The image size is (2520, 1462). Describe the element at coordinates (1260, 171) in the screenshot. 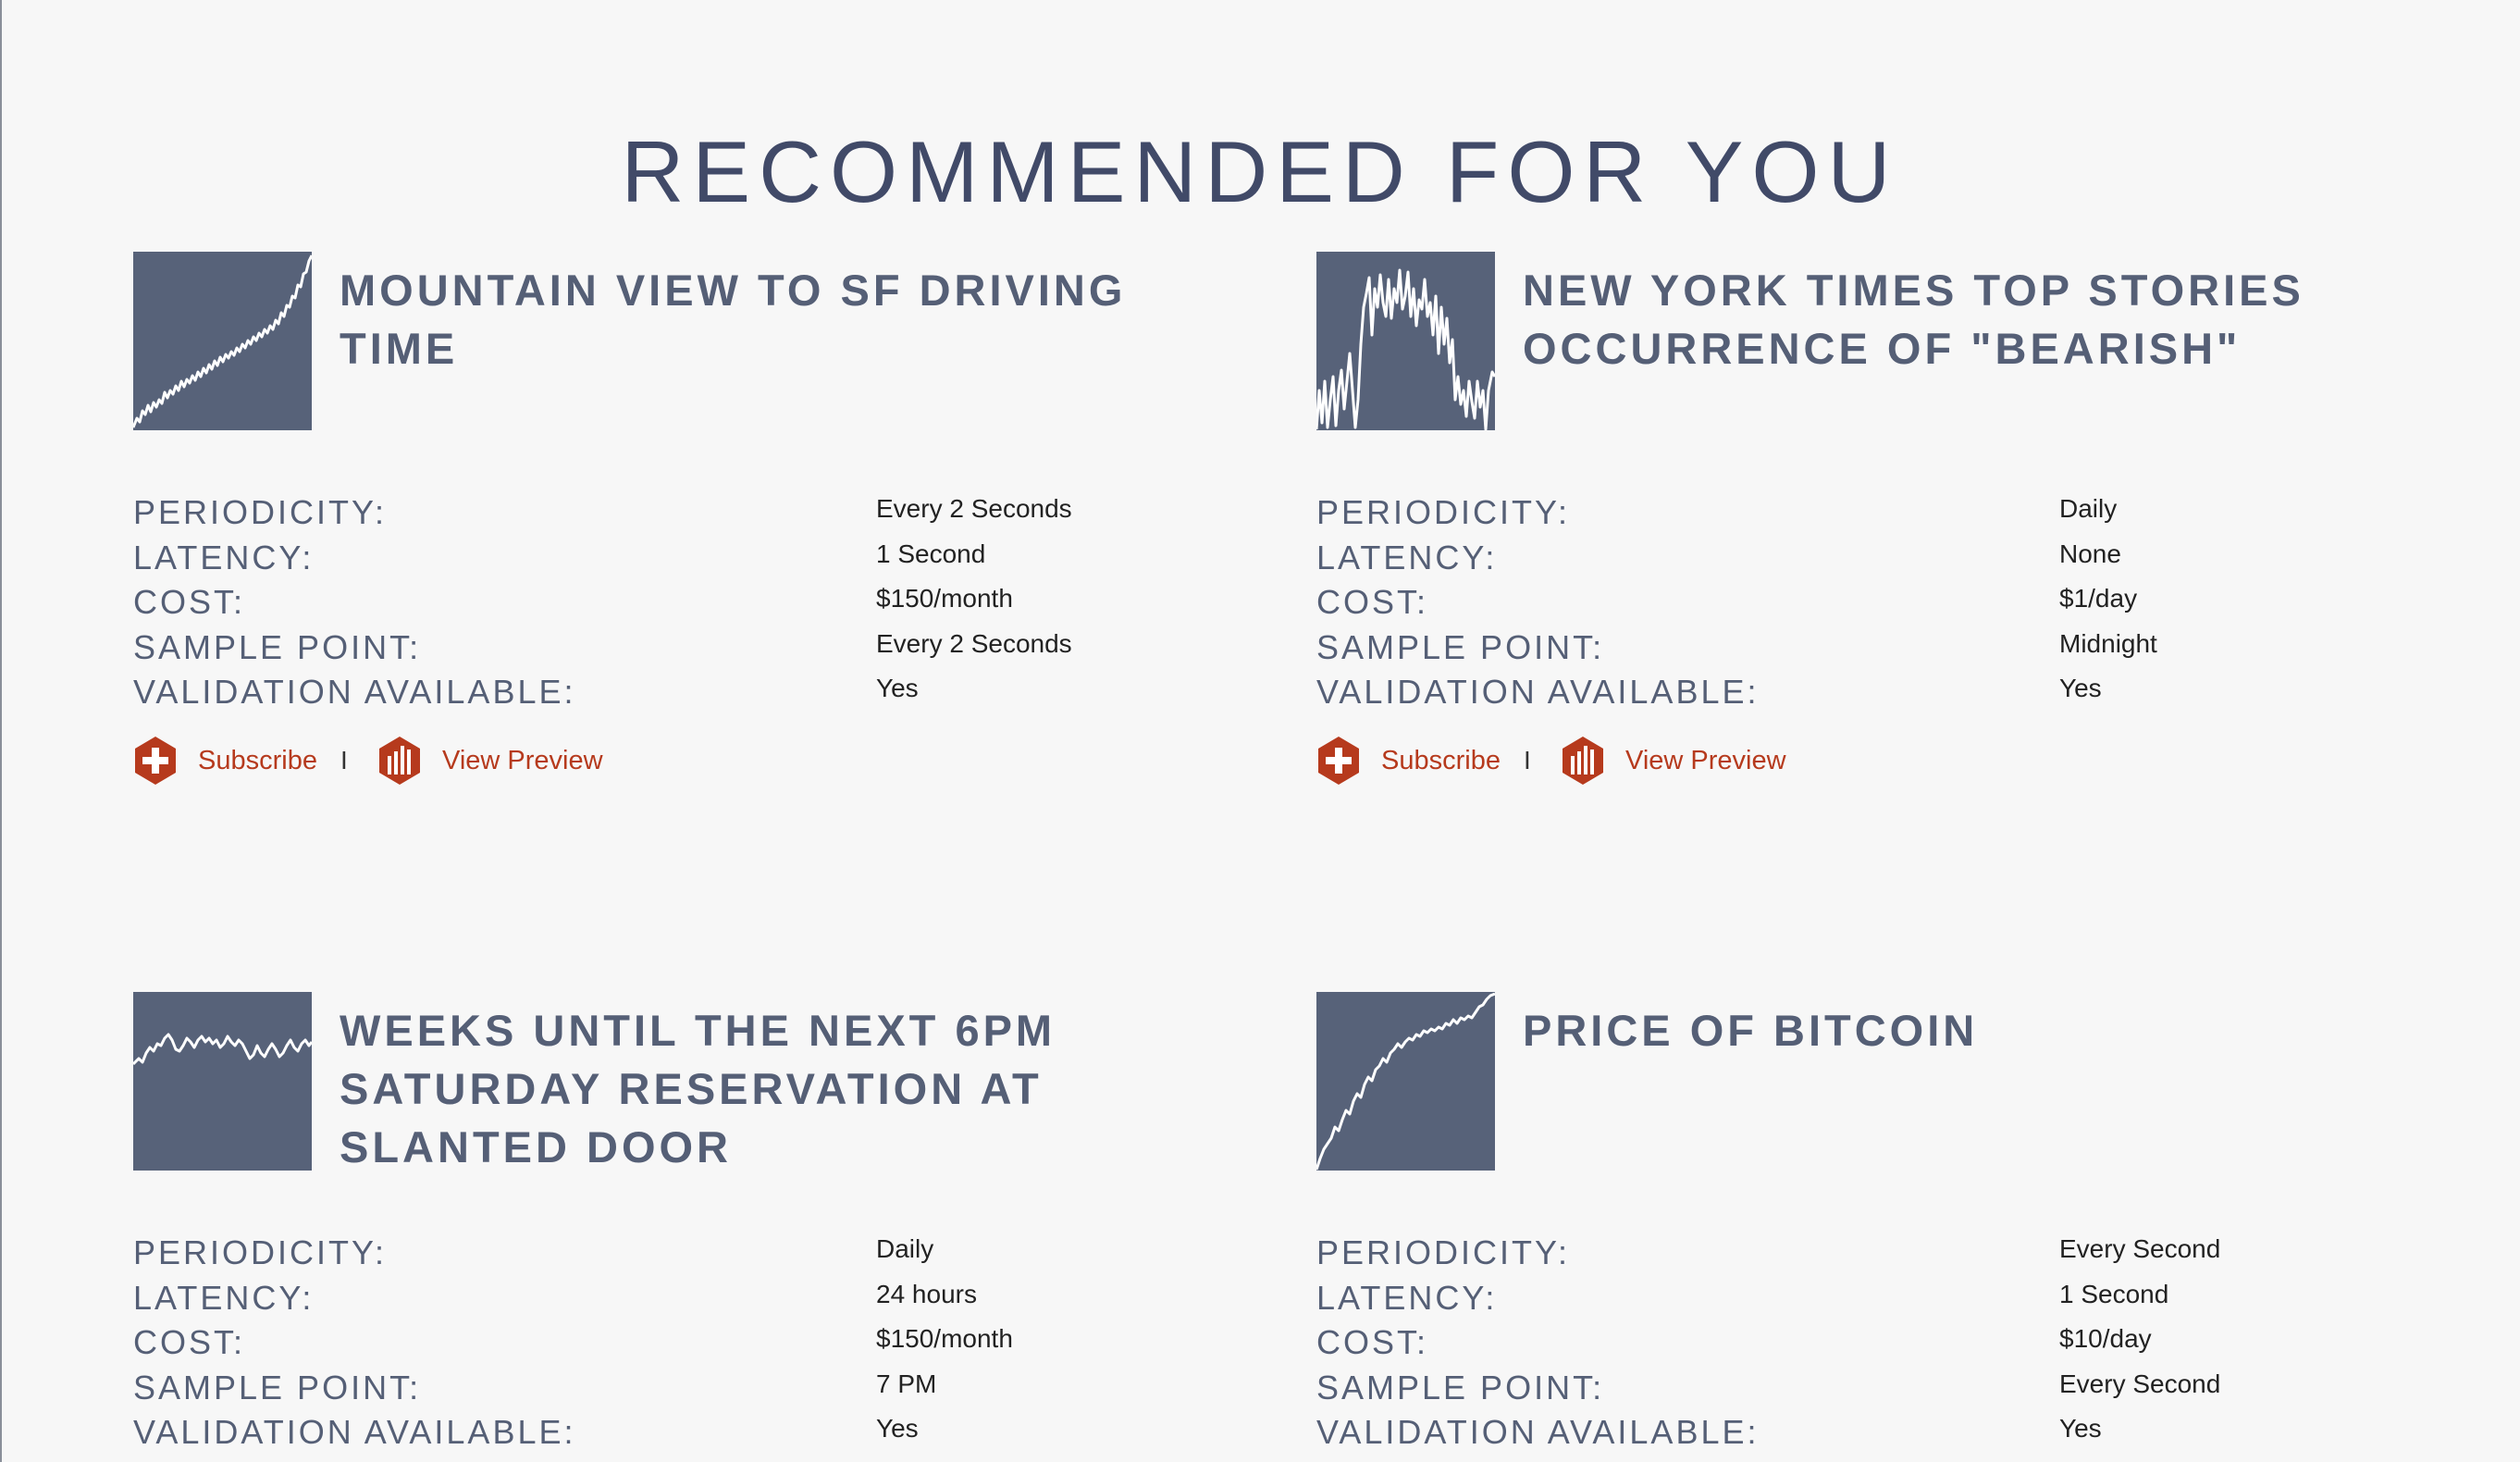

I see `page-title: RECOMMENDED FOR YOU` at that location.